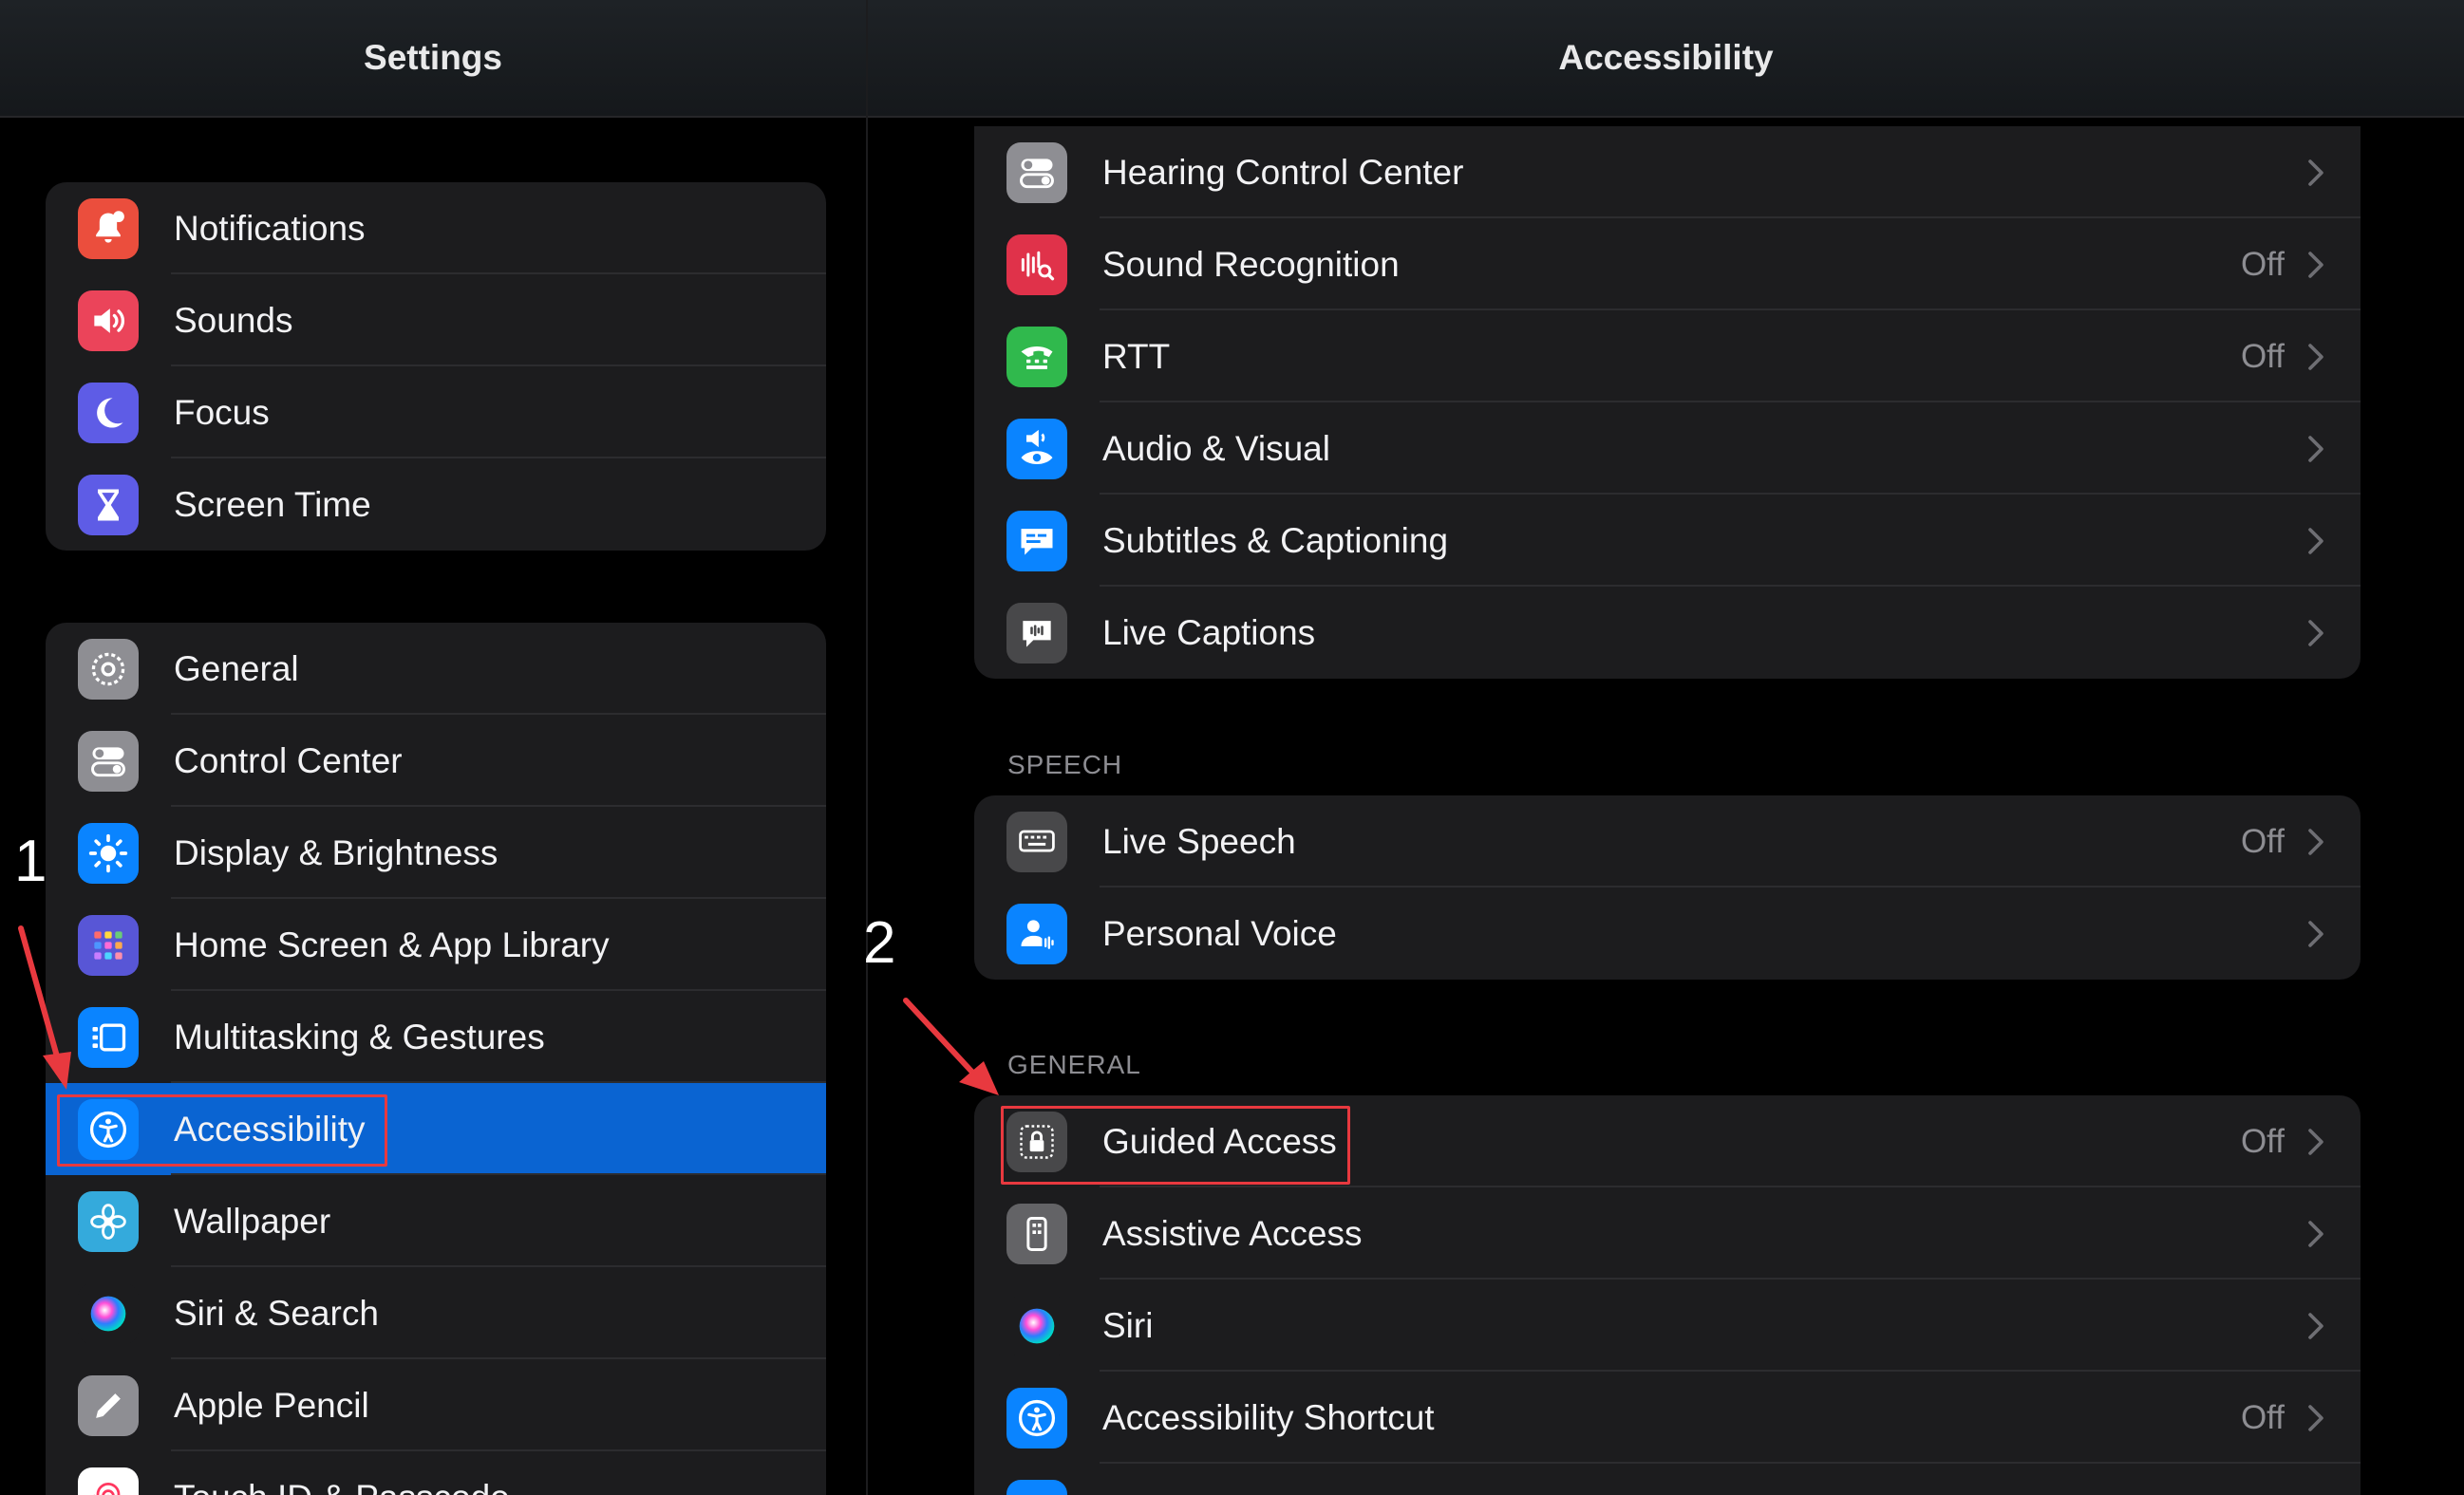 The image size is (2464, 1495). I want to click on sidebar-item-label: Multitasking & Gestures, so click(359, 1036).